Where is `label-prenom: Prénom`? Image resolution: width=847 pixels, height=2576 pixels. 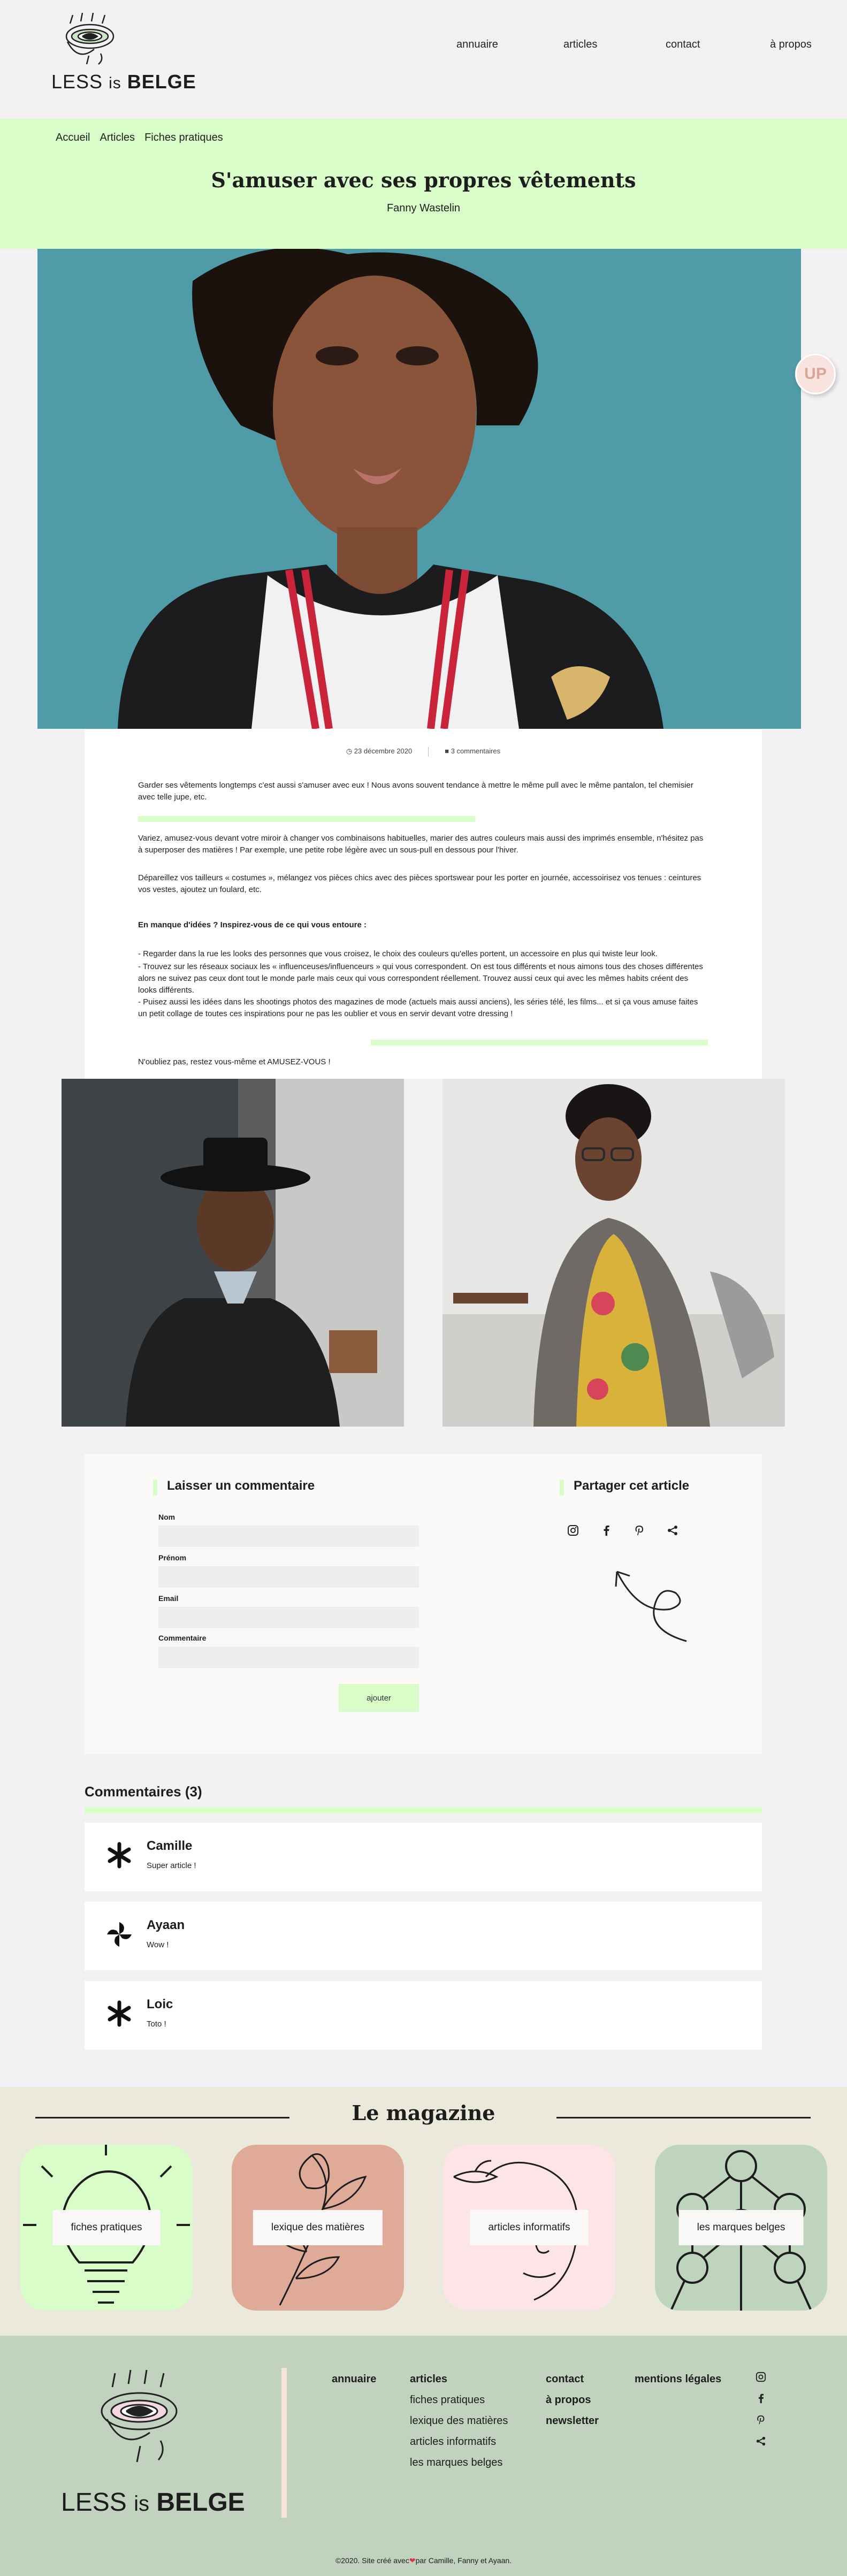 label-prenom: Prénom is located at coordinates (172, 1557).